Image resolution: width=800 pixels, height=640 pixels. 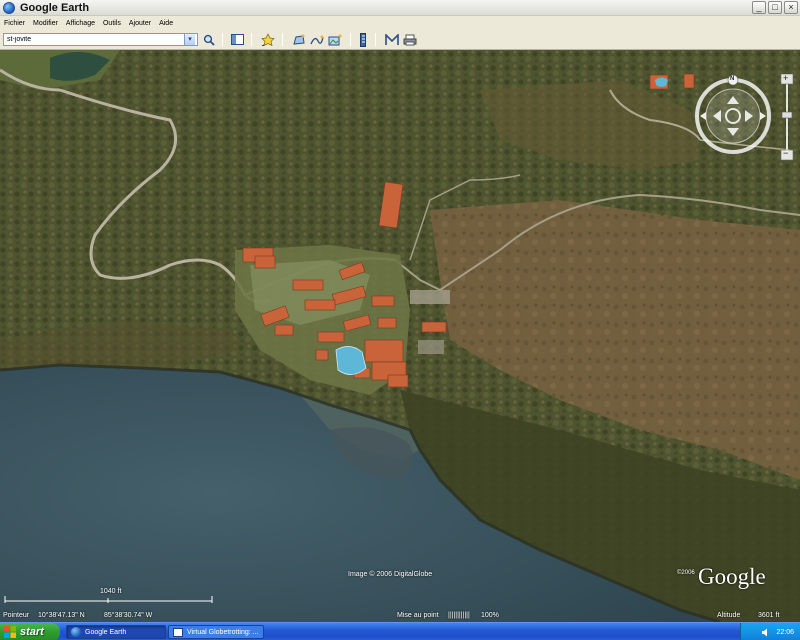 I want to click on volume-icon, so click(x=765, y=632).